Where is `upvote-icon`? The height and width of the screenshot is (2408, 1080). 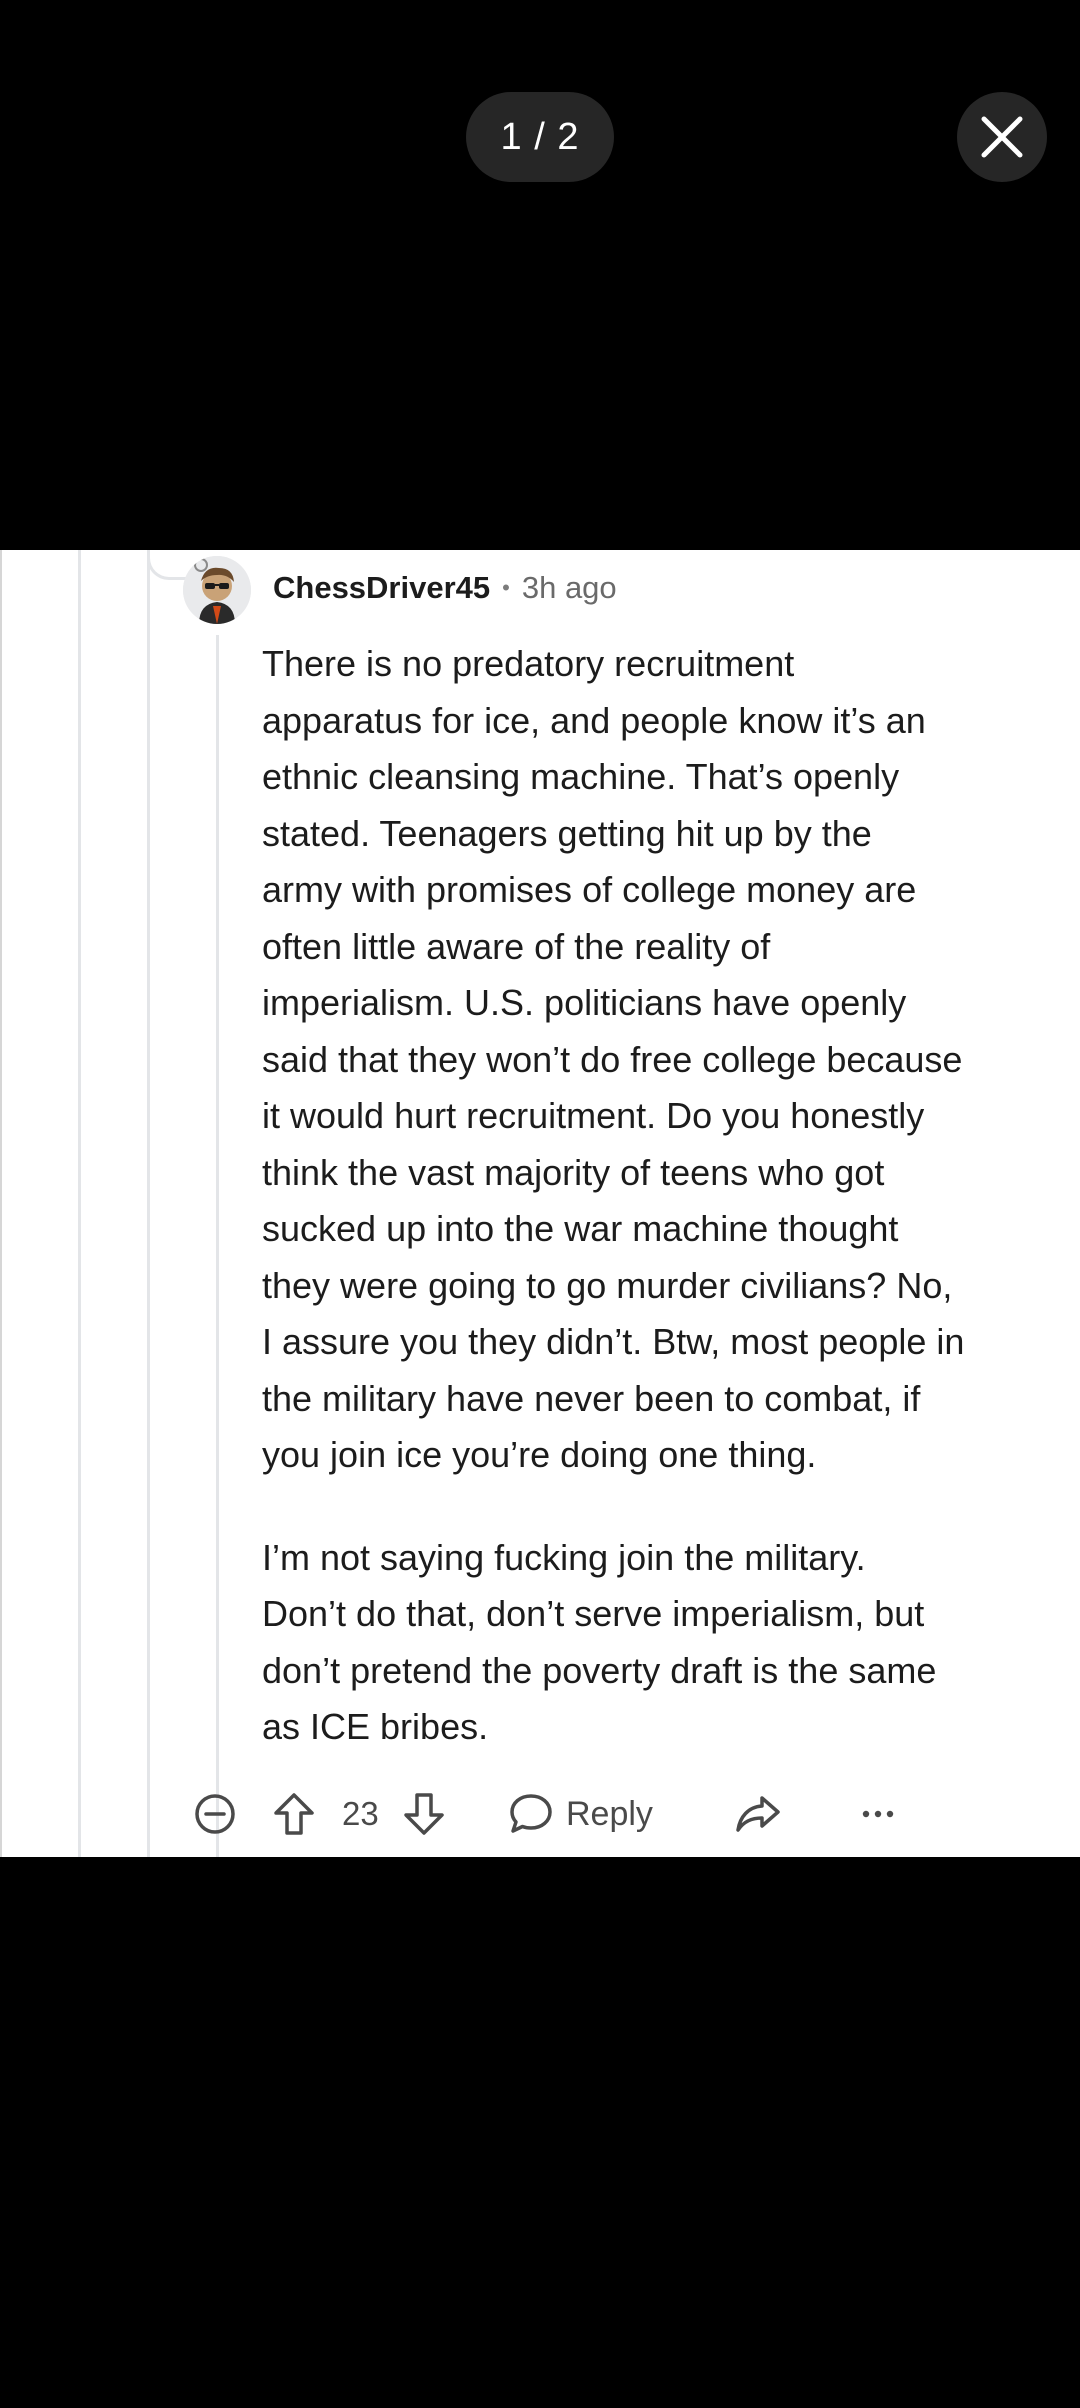
upvote-icon is located at coordinates (294, 1814).